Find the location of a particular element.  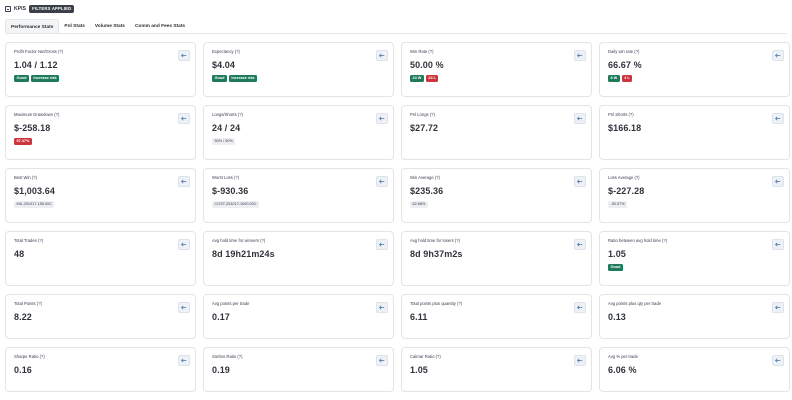

kpi-card-value: 8d 19h21m24s is located at coordinates (243, 254).